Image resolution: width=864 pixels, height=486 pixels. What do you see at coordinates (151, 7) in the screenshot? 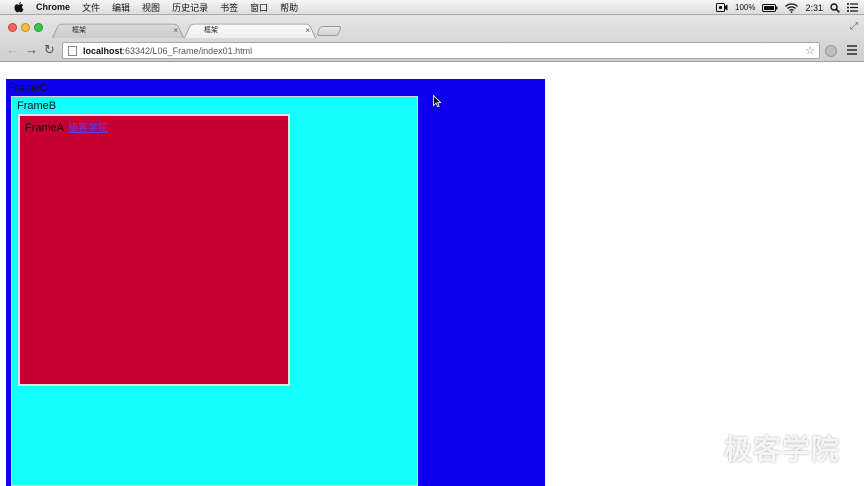
I see `menu-view: 视图` at bounding box center [151, 7].